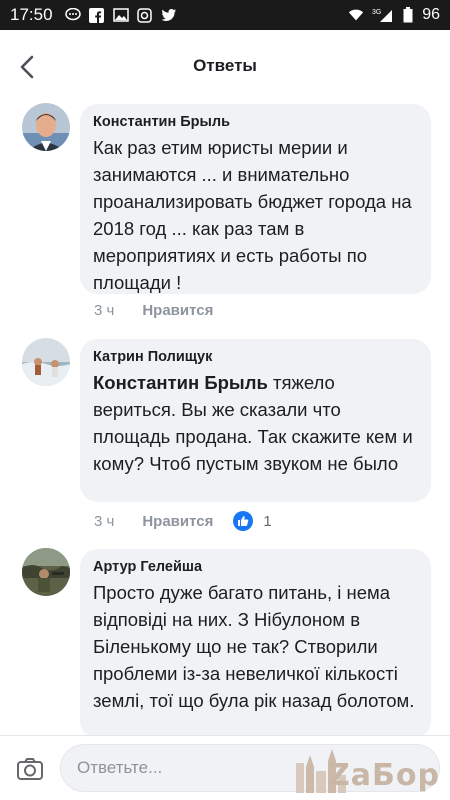  I want to click on battery-level: 96, so click(431, 14).